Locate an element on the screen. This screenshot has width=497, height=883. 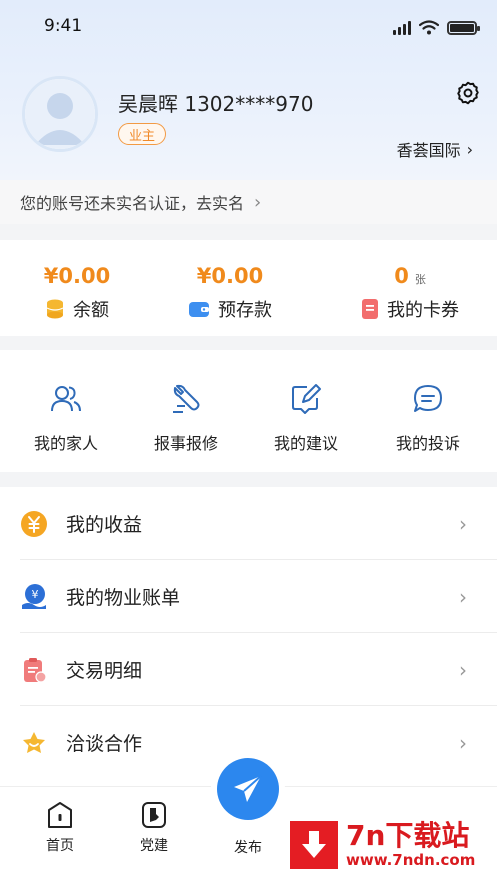
menu-item-property-bill-label: 我的物业账单 is located at coordinates (123, 598).